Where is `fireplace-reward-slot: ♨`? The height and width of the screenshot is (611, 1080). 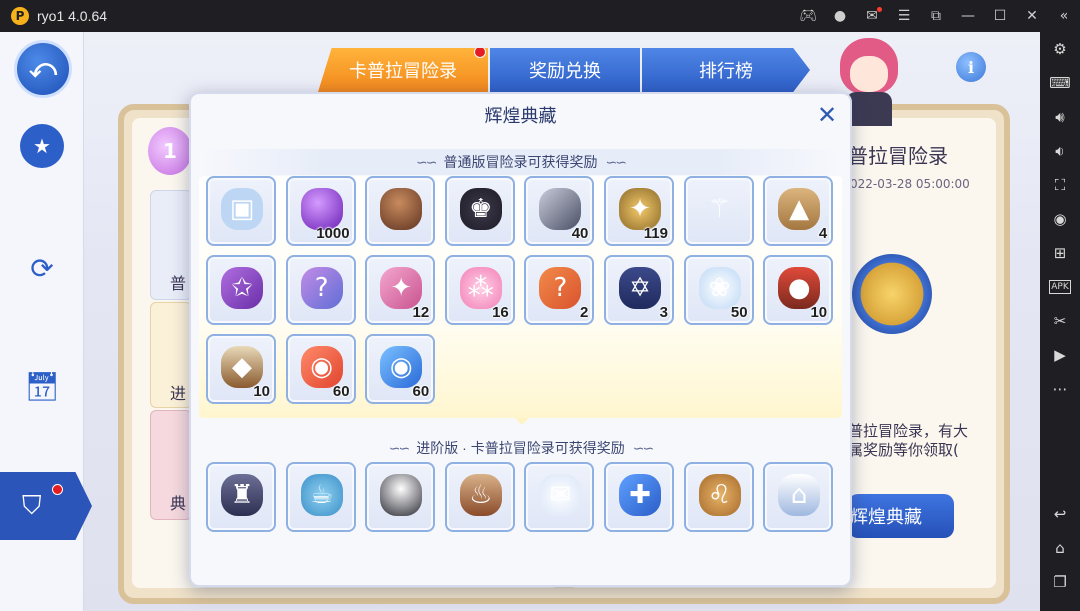 fireplace-reward-slot: ♨ is located at coordinates (479, 497).